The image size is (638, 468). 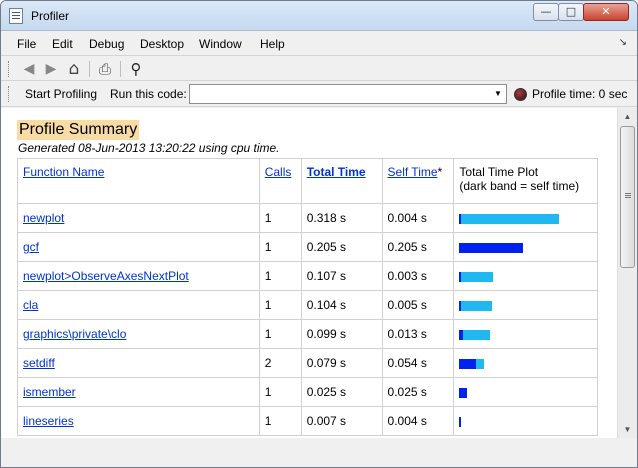 I want to click on binoculars-icon: ⚲, so click(x=136, y=69).